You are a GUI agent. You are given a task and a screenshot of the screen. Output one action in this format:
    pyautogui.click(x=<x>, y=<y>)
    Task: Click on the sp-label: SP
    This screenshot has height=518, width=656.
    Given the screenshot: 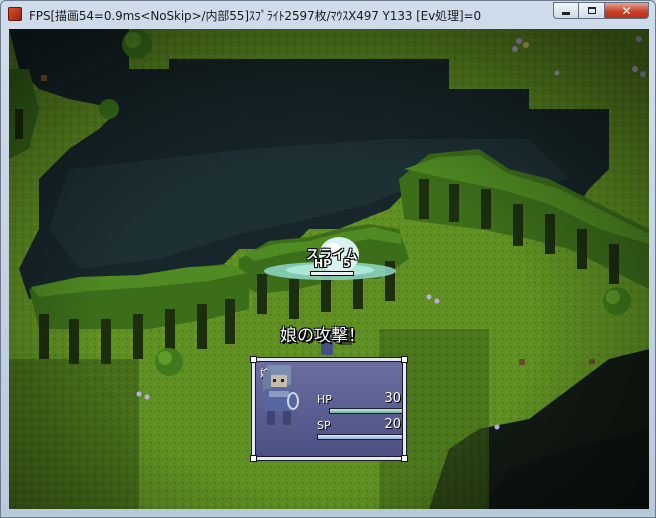 What is the action you would take?
    pyautogui.click(x=324, y=425)
    